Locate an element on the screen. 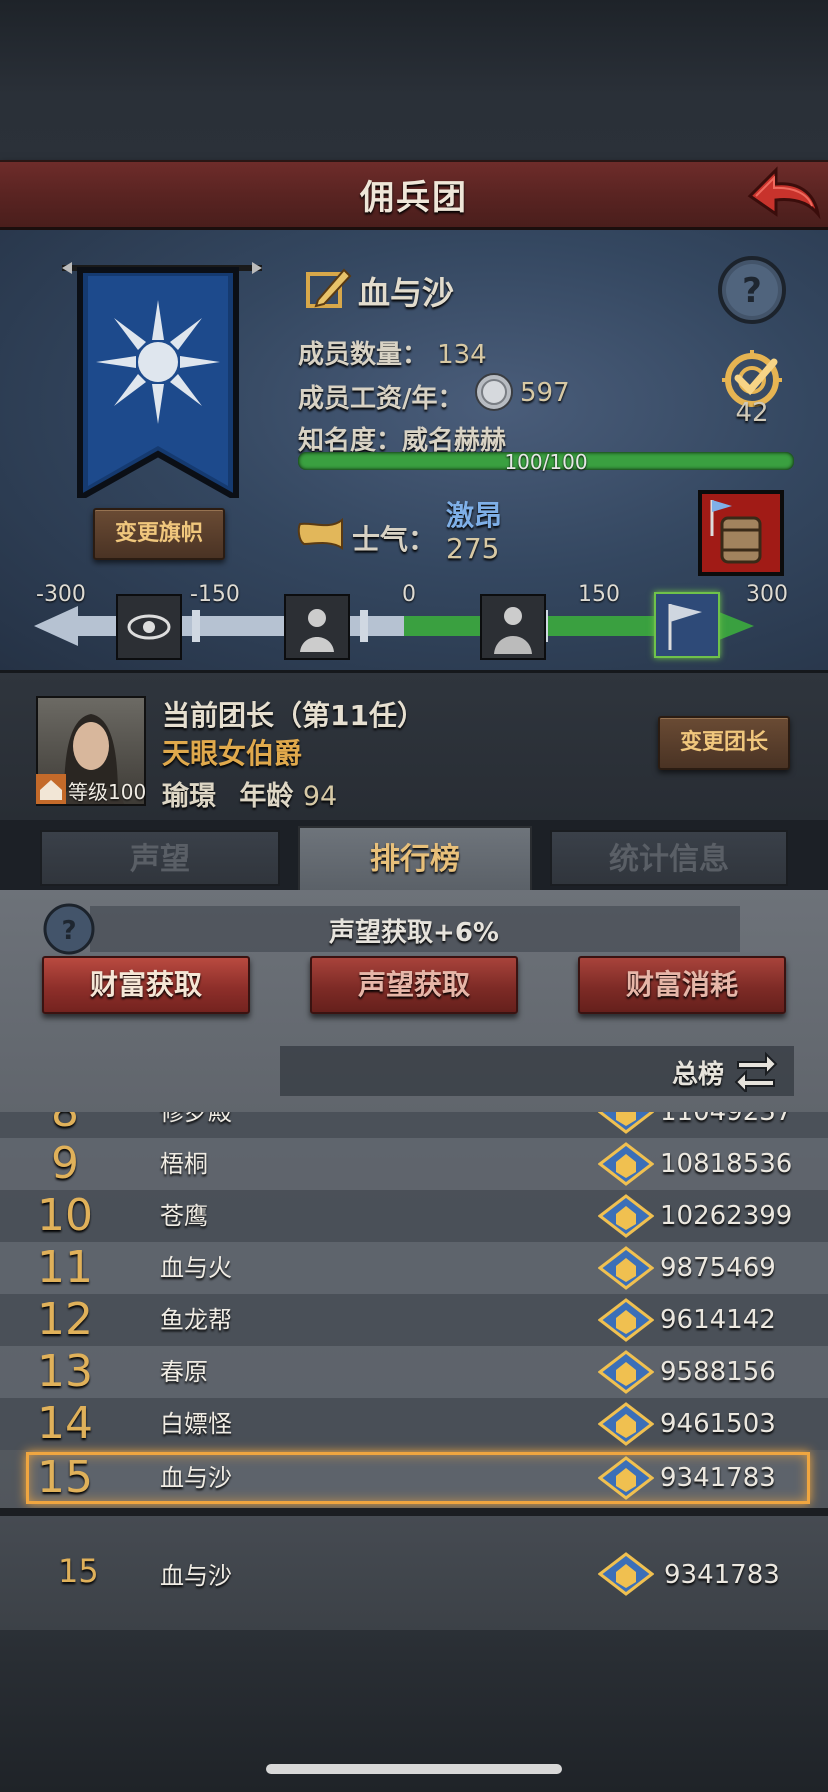  rank-number: 14 is located at coordinates (65, 1423).